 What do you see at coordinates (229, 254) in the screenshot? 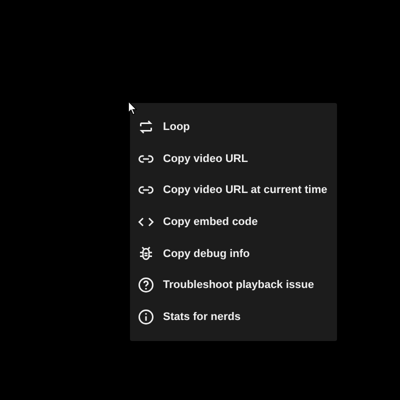
I see `menu-item: Copy debug info` at bounding box center [229, 254].